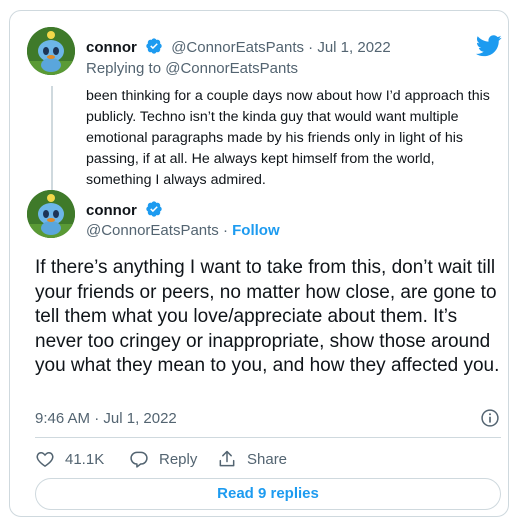 Image resolution: width=520 pixels, height=530 pixels. I want to click on parent-avatar, so click(51, 51).